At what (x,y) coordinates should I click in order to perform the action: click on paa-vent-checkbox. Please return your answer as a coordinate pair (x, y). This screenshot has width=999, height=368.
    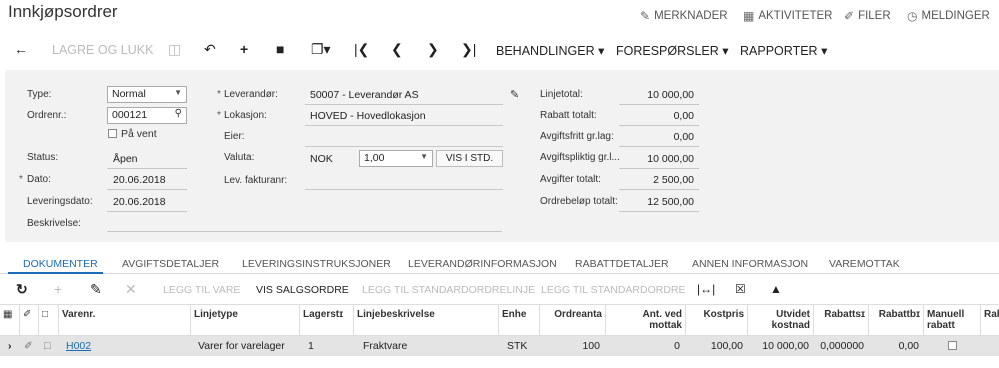
    Looking at the image, I should click on (112, 133).